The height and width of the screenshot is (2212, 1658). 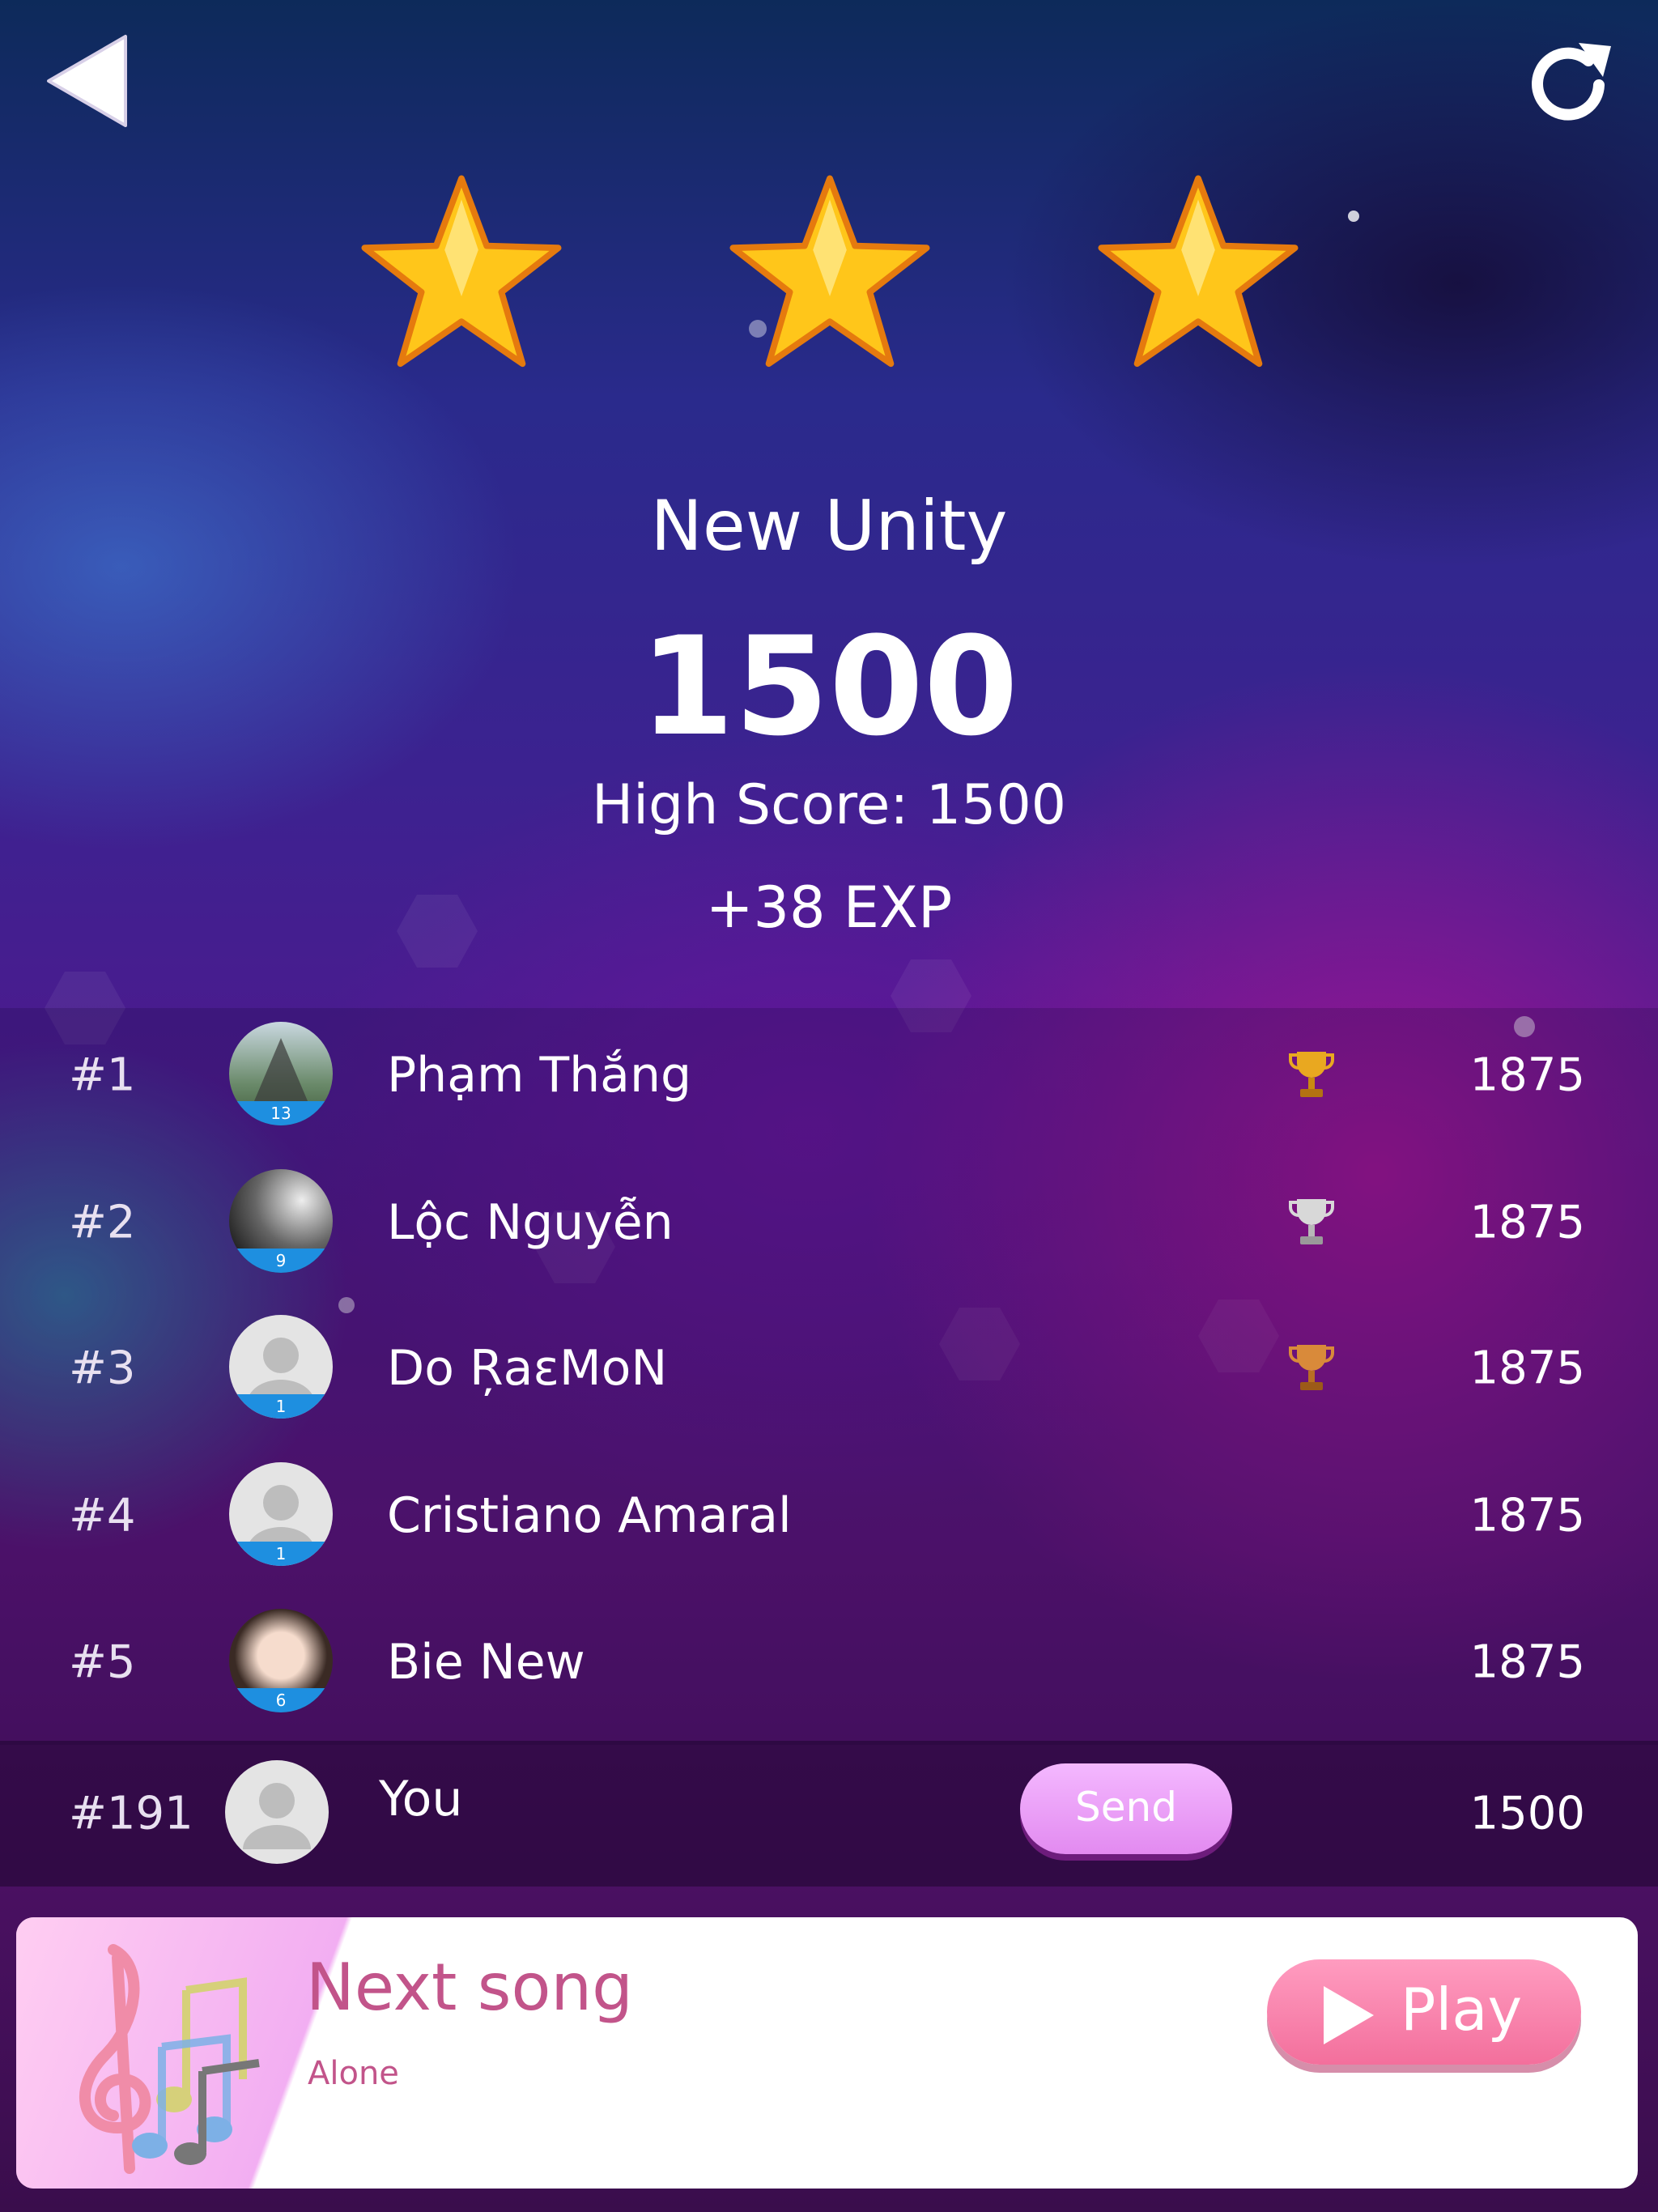 I want to click on level-badge: 6, so click(x=281, y=1700).